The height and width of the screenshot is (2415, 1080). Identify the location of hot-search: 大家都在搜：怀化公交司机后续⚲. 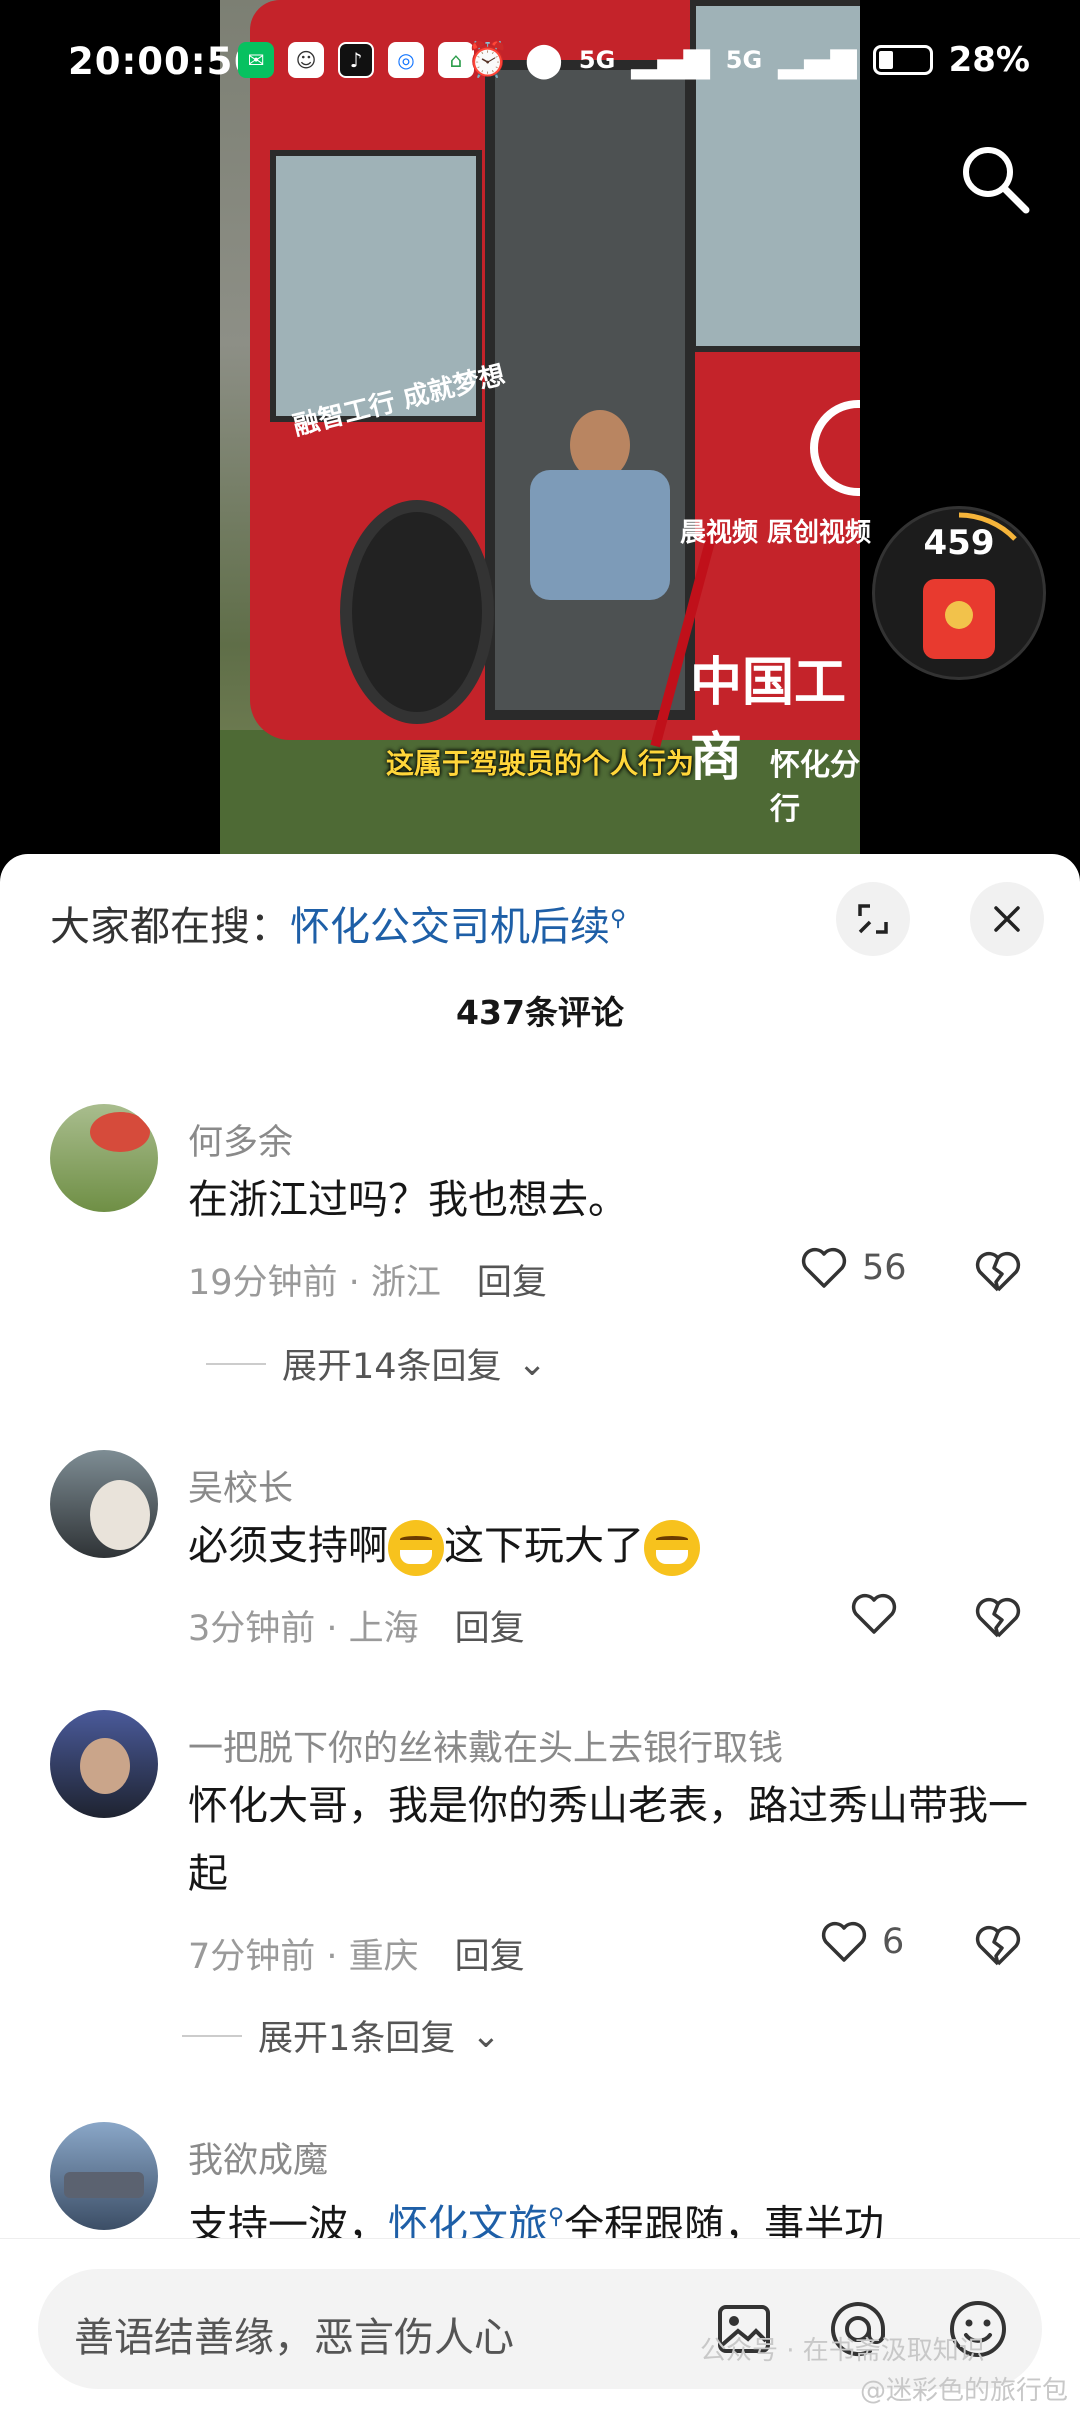
(338, 923).